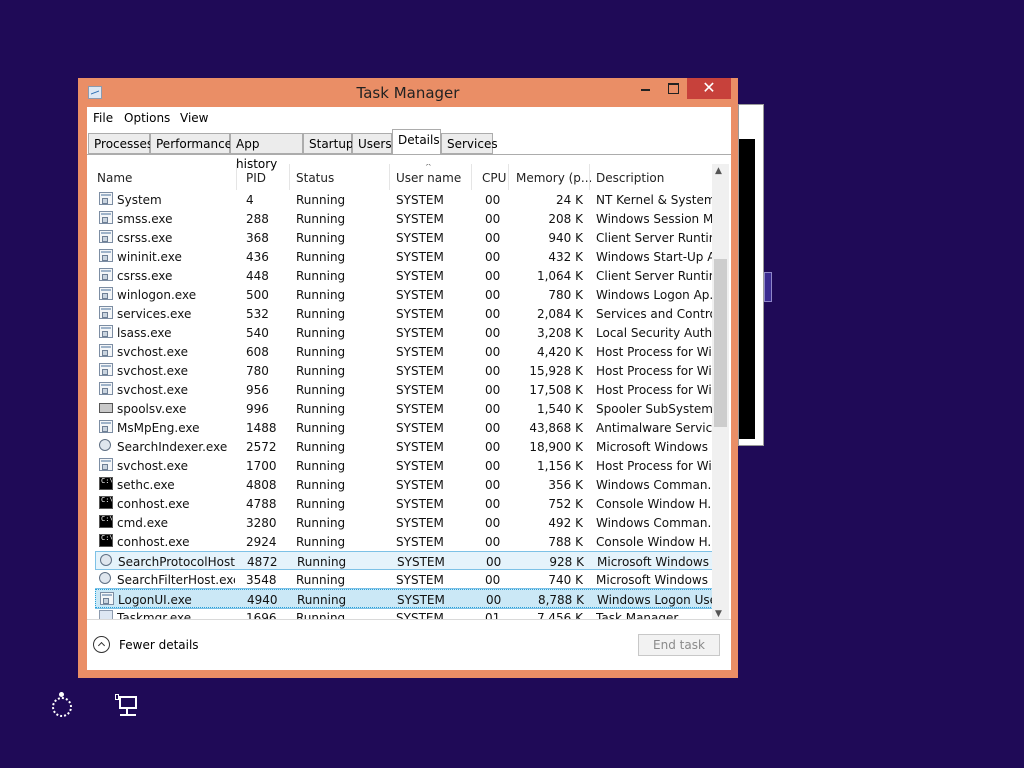 This screenshot has width=1024, height=768. I want to click on tab-users: Users, so click(372, 143).